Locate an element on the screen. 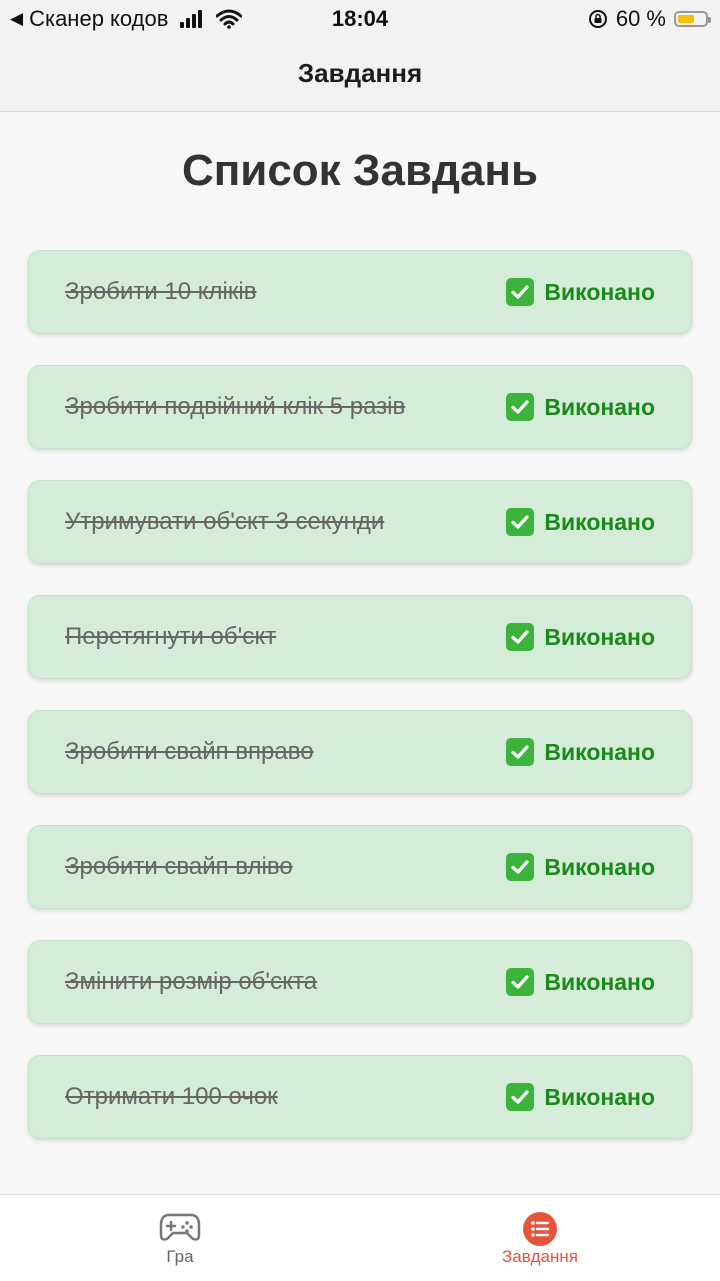  task-item: Перетягнути об'єкт Виконано is located at coordinates (360, 637).